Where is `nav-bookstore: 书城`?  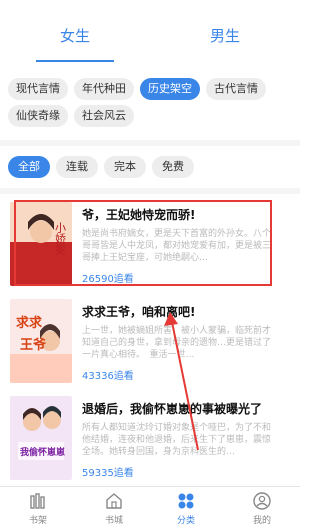 nav-bookstore: 书城 is located at coordinates (114, 508).